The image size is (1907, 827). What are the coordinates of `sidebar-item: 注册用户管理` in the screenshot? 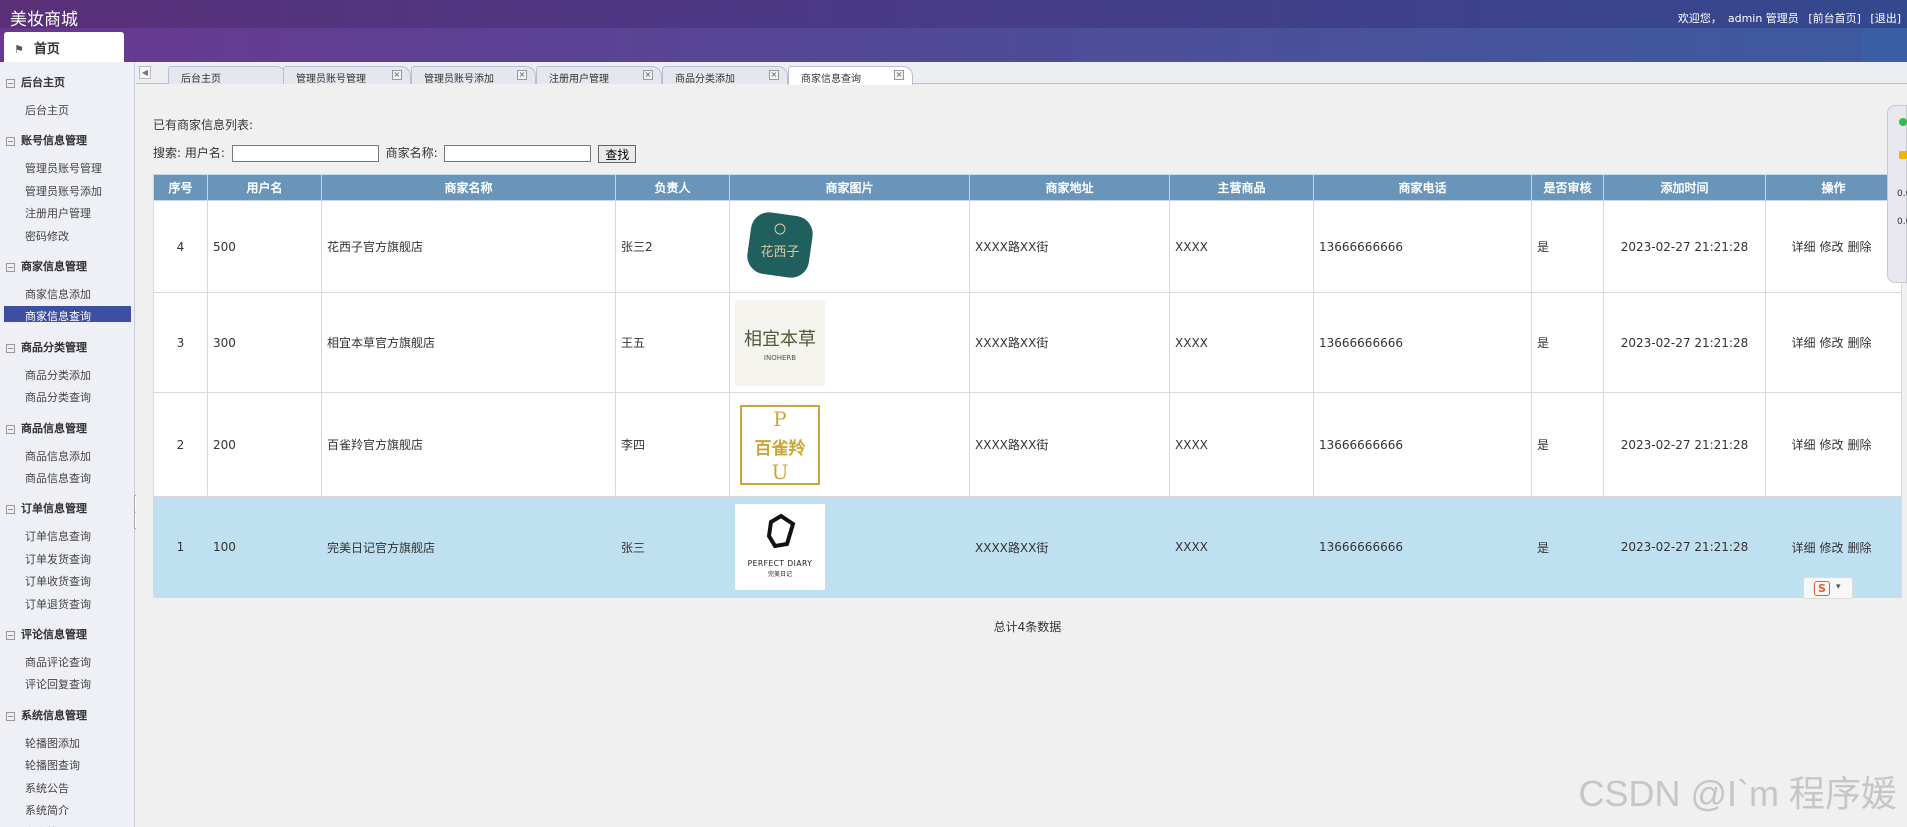 It's located at (58, 213).